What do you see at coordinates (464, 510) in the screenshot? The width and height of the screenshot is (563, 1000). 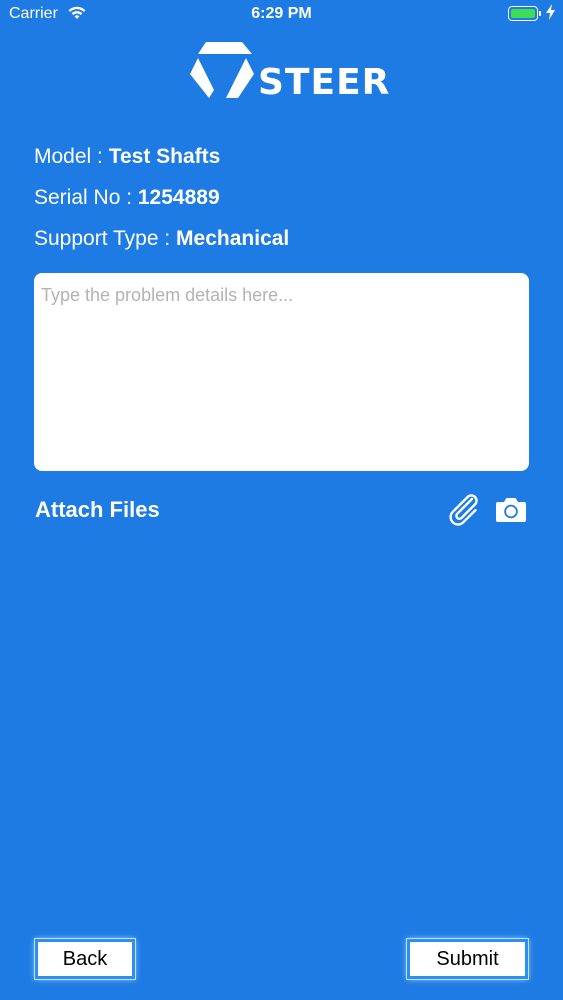 I see `paperclip-icon` at bounding box center [464, 510].